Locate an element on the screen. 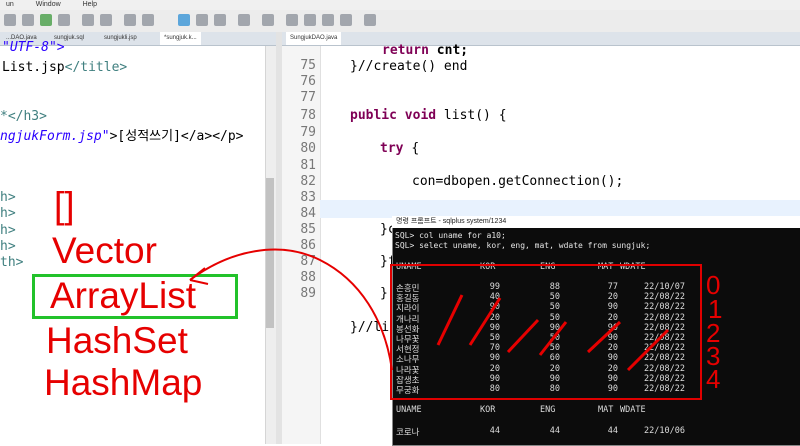 The height and width of the screenshot is (446, 800). arrow-curve is located at coordinates (291, 309).